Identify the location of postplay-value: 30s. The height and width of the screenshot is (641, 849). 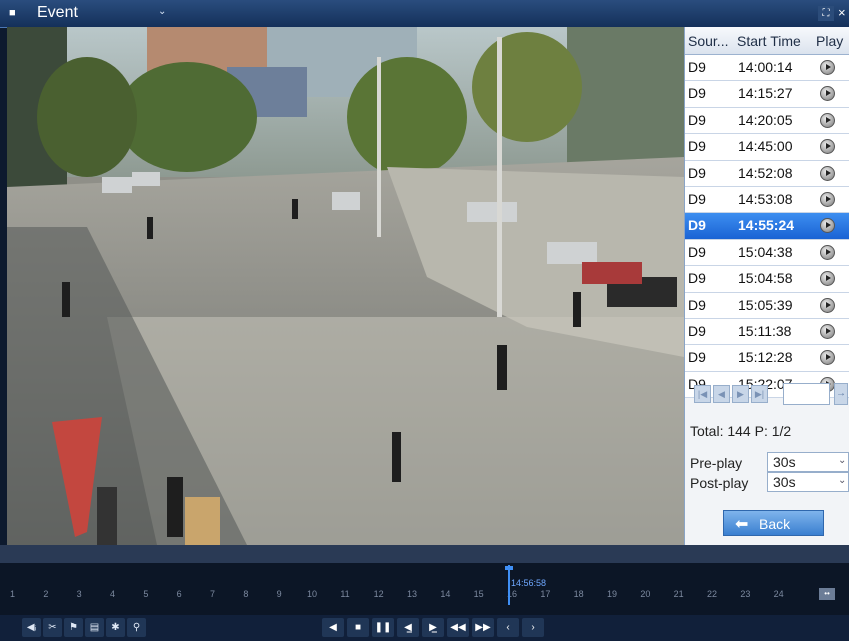
(784, 482).